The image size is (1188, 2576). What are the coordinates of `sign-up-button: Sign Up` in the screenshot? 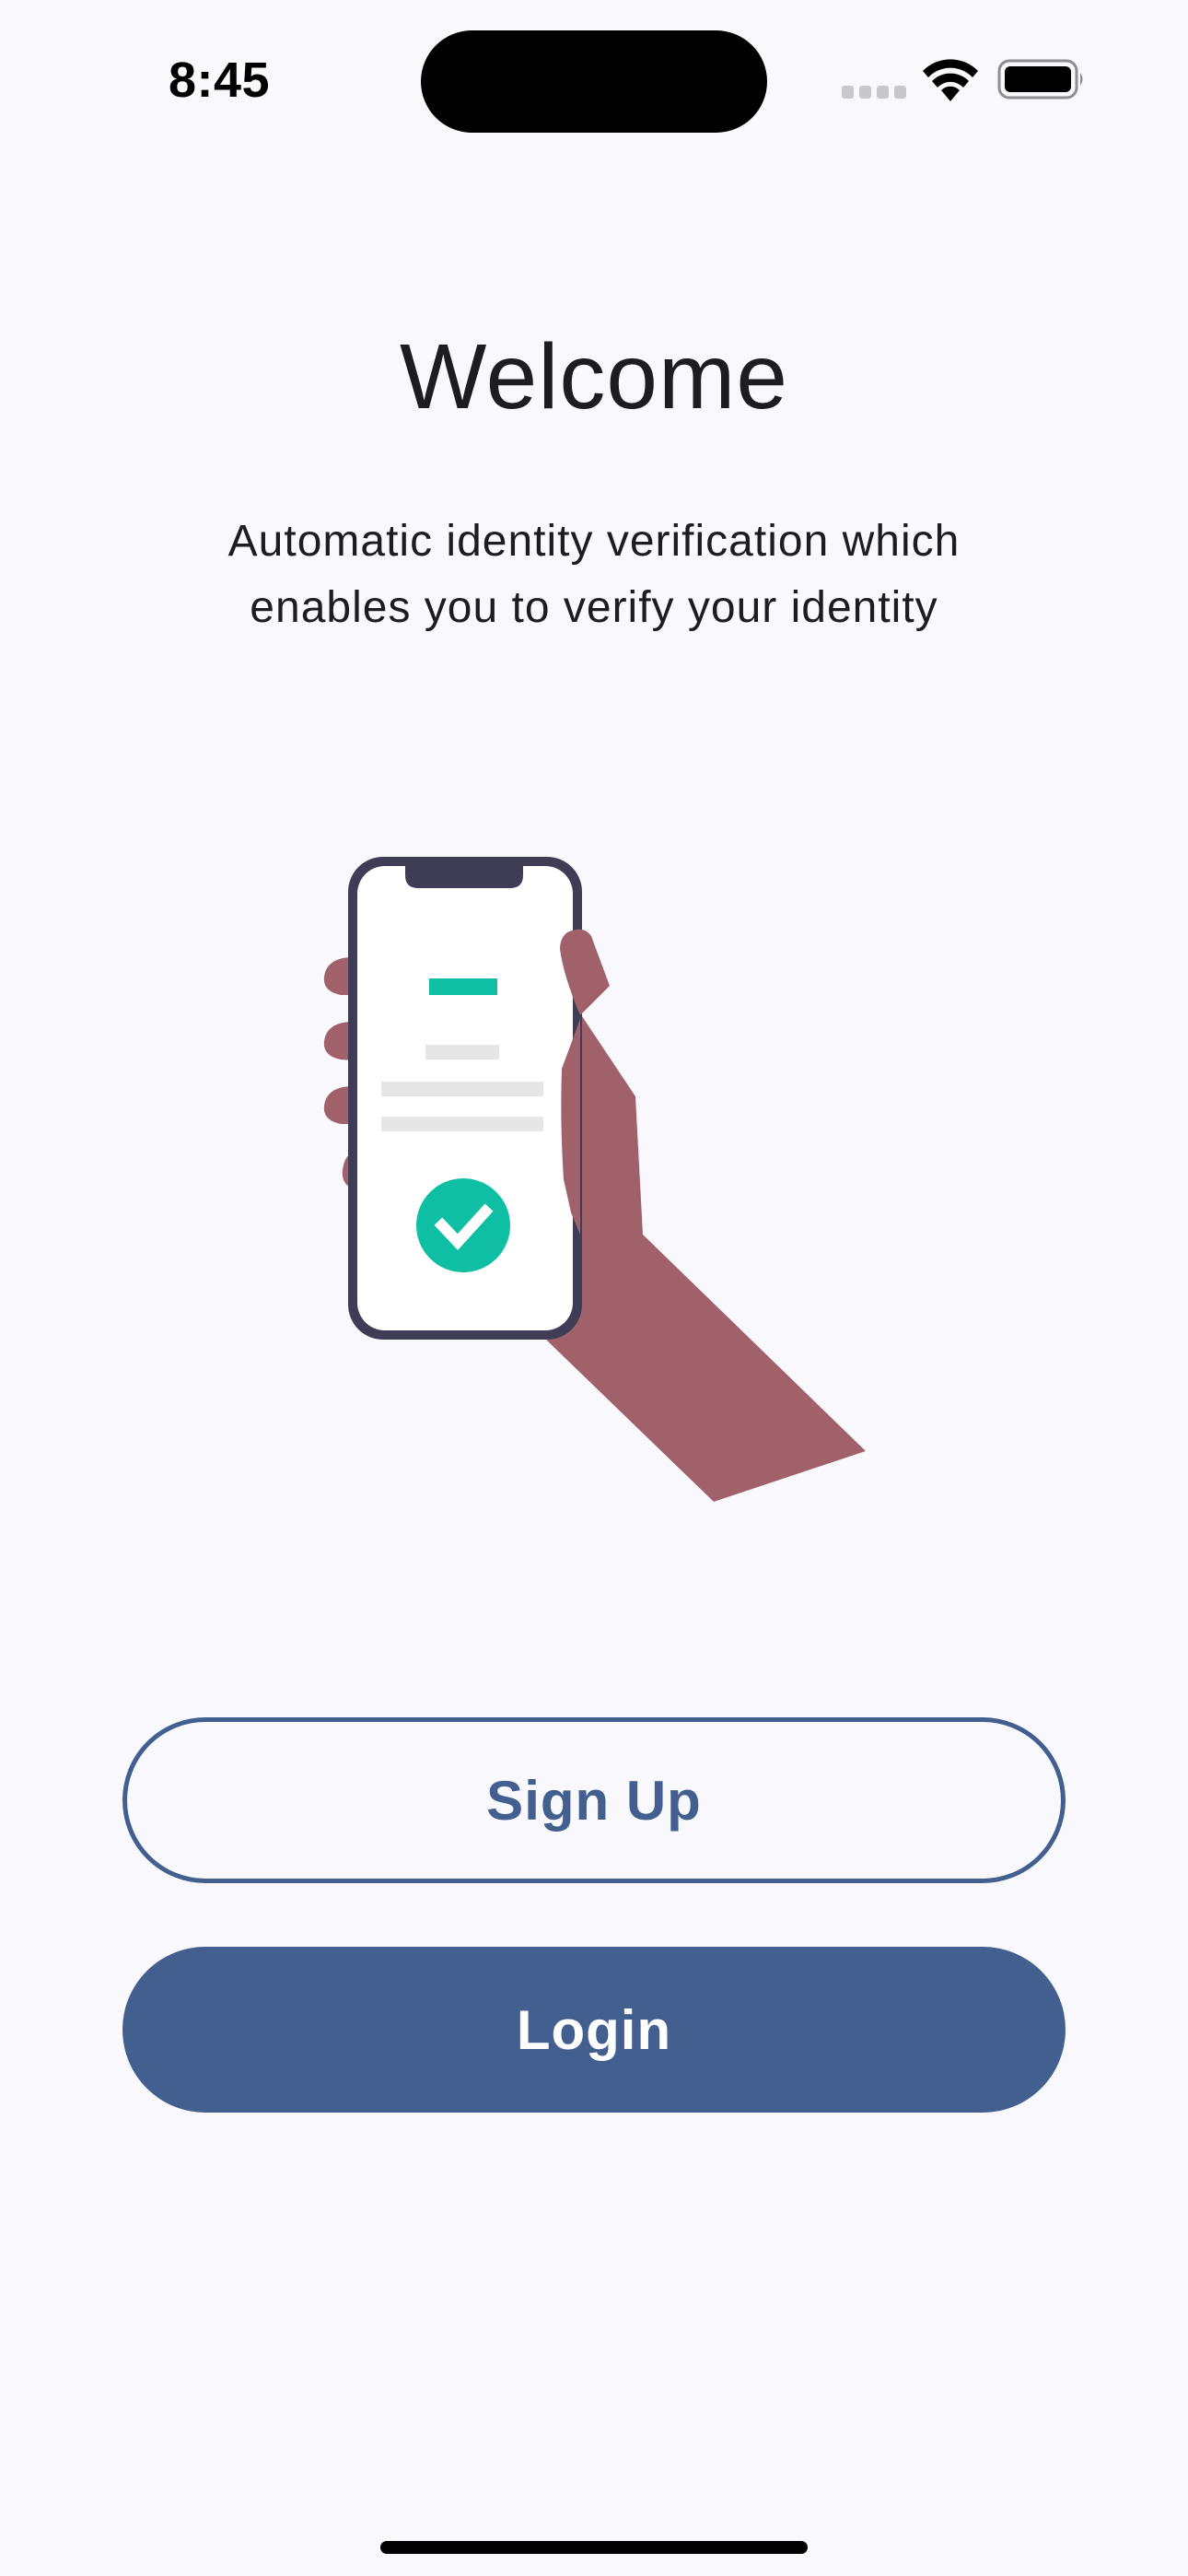 It's located at (594, 1800).